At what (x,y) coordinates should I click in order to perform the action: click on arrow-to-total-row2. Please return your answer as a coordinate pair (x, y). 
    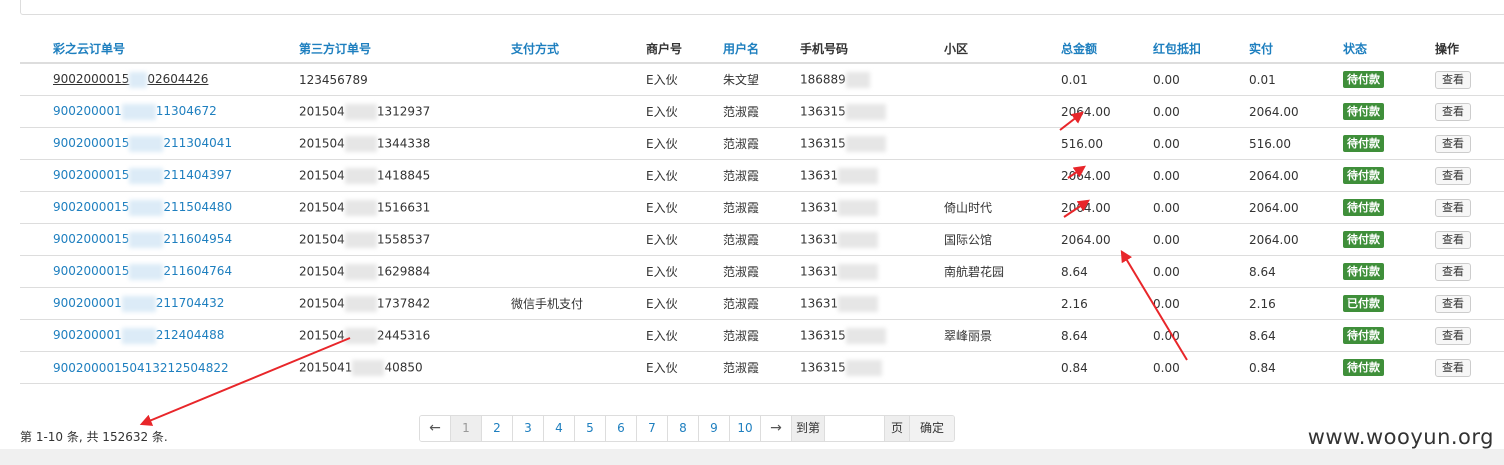
    Looking at the image, I should click on (1071, 121).